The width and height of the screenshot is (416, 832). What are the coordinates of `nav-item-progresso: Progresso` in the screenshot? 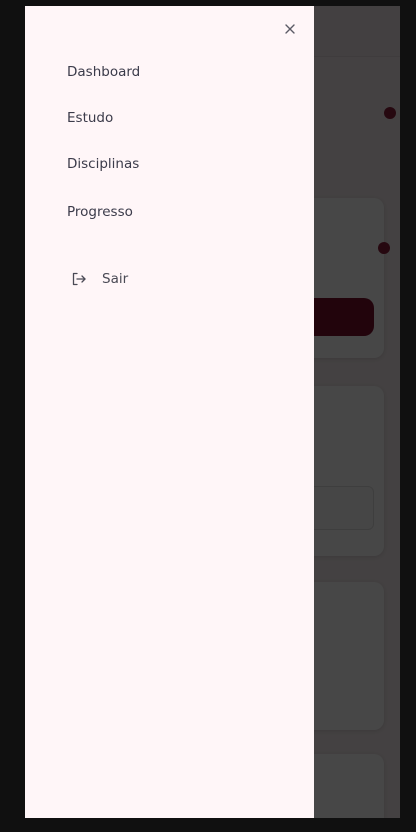 It's located at (103, 225).